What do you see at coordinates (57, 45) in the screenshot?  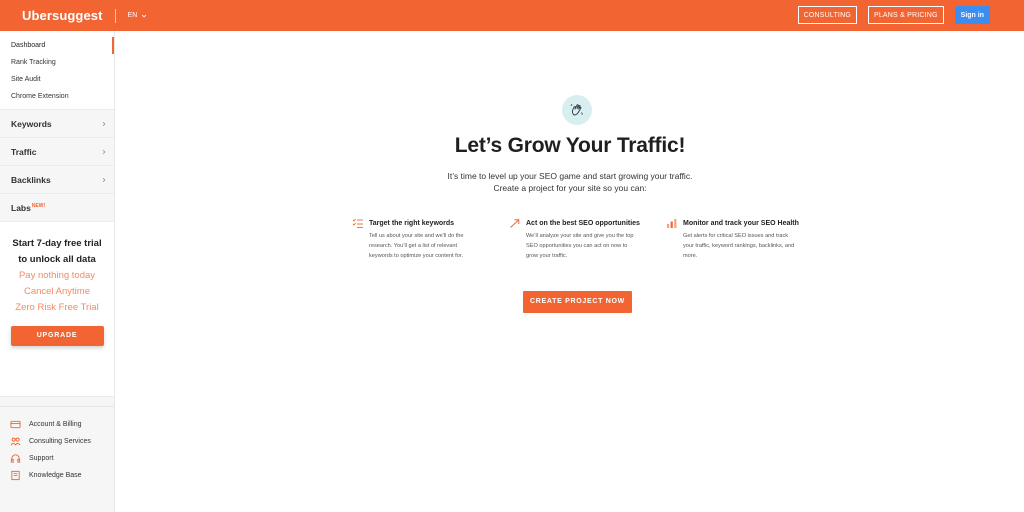 I see `sidebar-item-dashboard: Dashboard` at bounding box center [57, 45].